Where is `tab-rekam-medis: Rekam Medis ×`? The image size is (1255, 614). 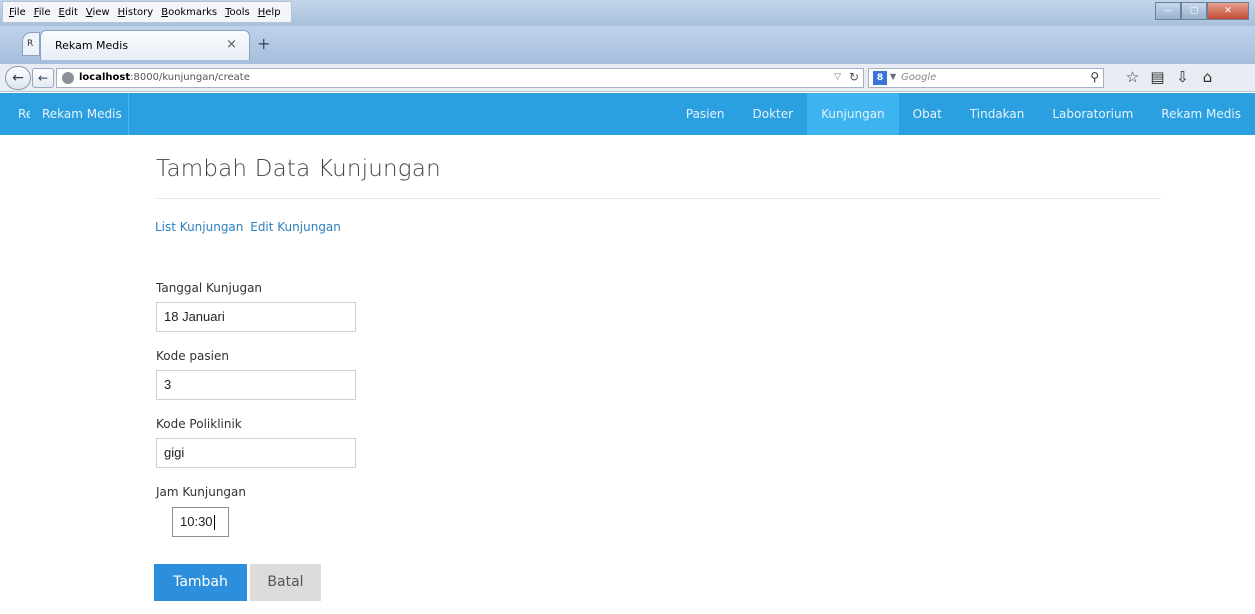
tab-rekam-medis: Rekam Medis × is located at coordinates (145, 45).